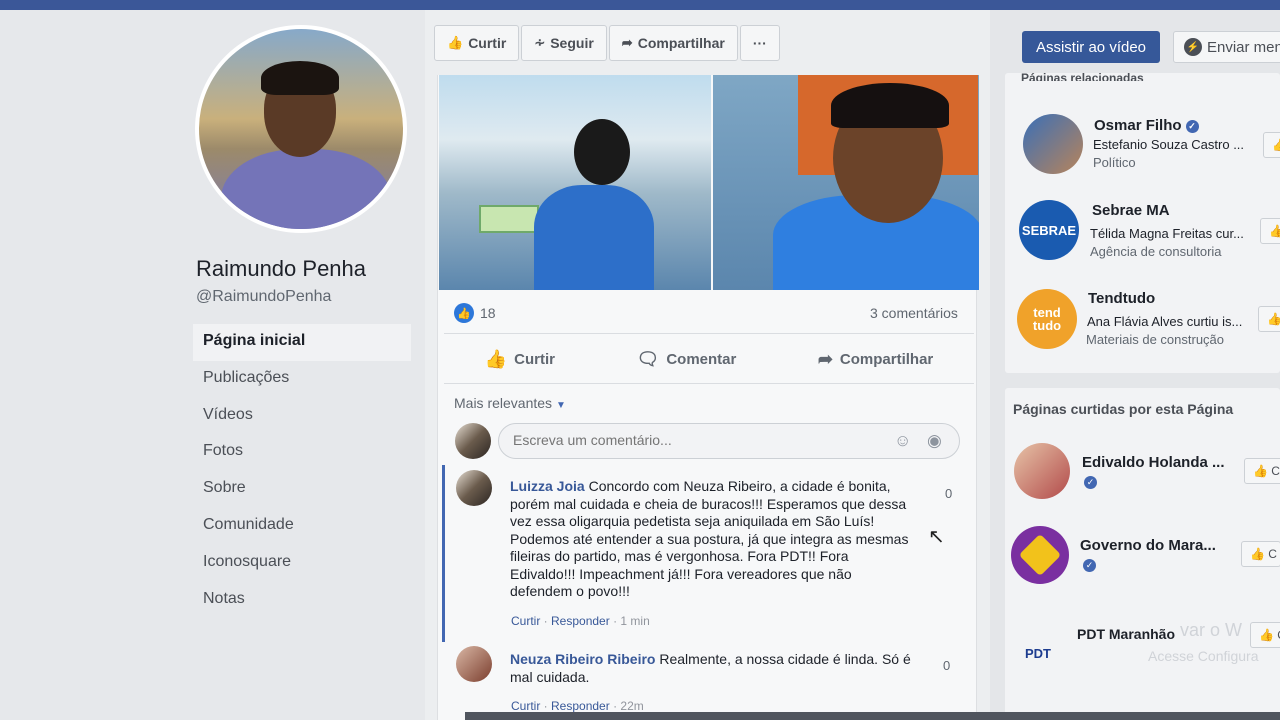 Image resolution: width=1280 pixels, height=720 pixels. Describe the element at coordinates (487, 43) in the screenshot. I see `like-page-label: Curtir` at that location.